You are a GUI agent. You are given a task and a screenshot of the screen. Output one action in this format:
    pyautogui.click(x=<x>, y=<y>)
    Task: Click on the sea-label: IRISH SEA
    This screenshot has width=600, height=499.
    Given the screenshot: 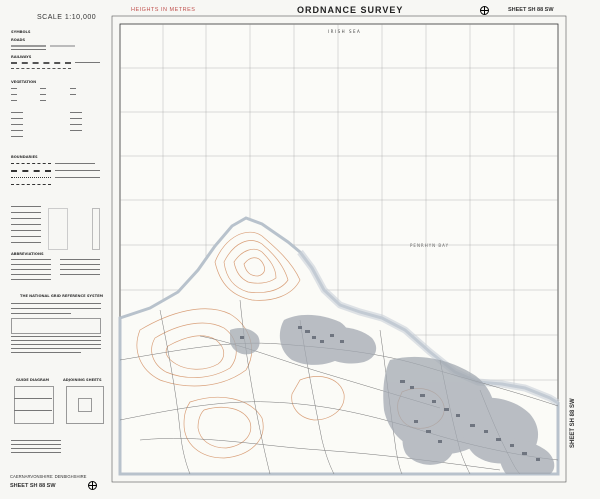 What is the action you would take?
    pyautogui.click(x=344, y=31)
    